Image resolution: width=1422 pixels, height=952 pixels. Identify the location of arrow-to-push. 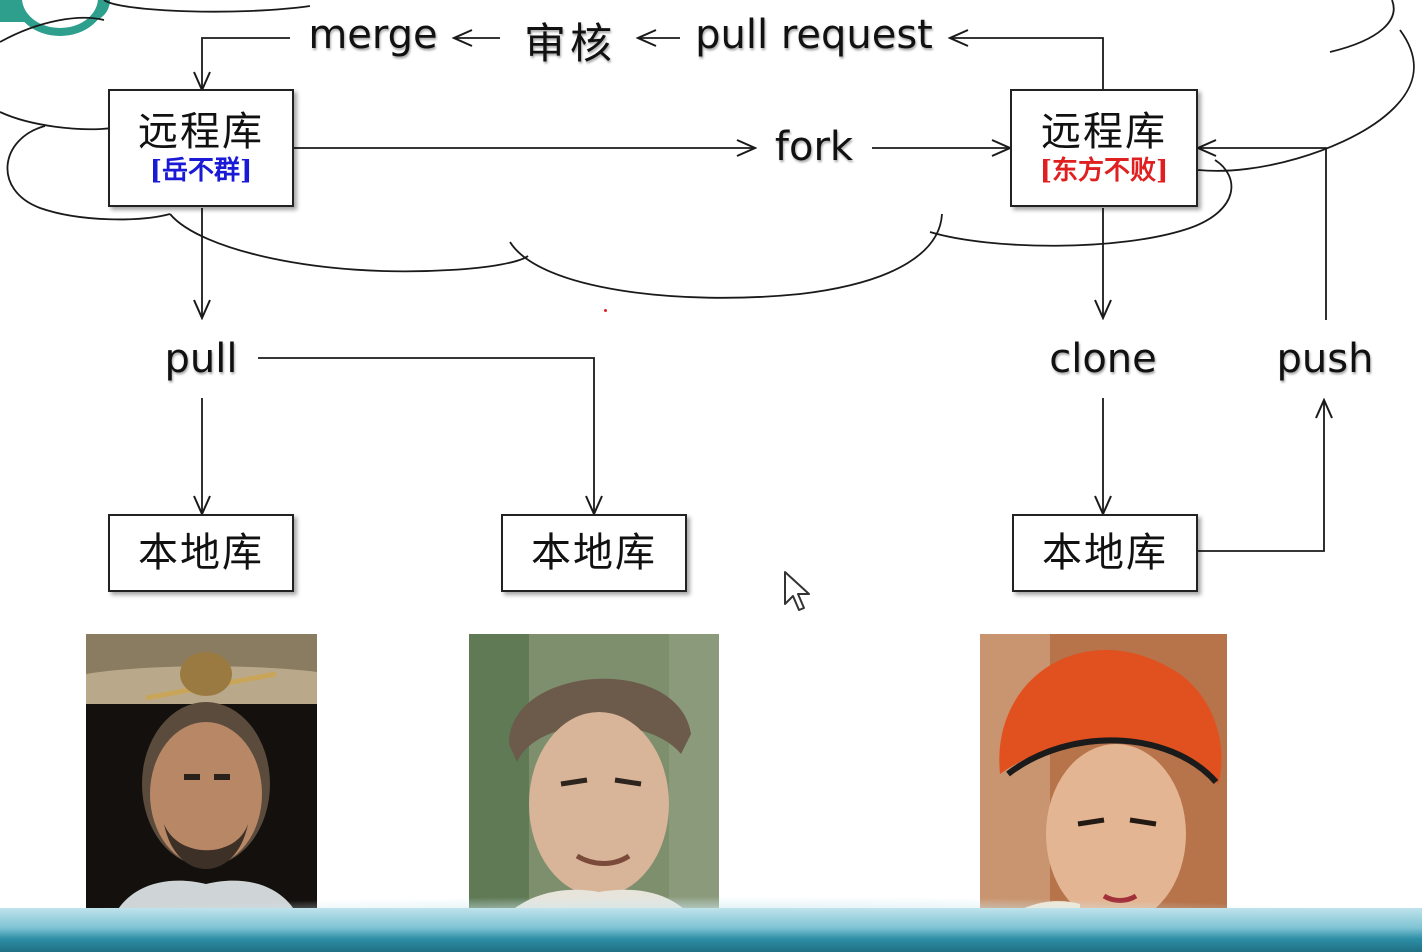
(1260, 476).